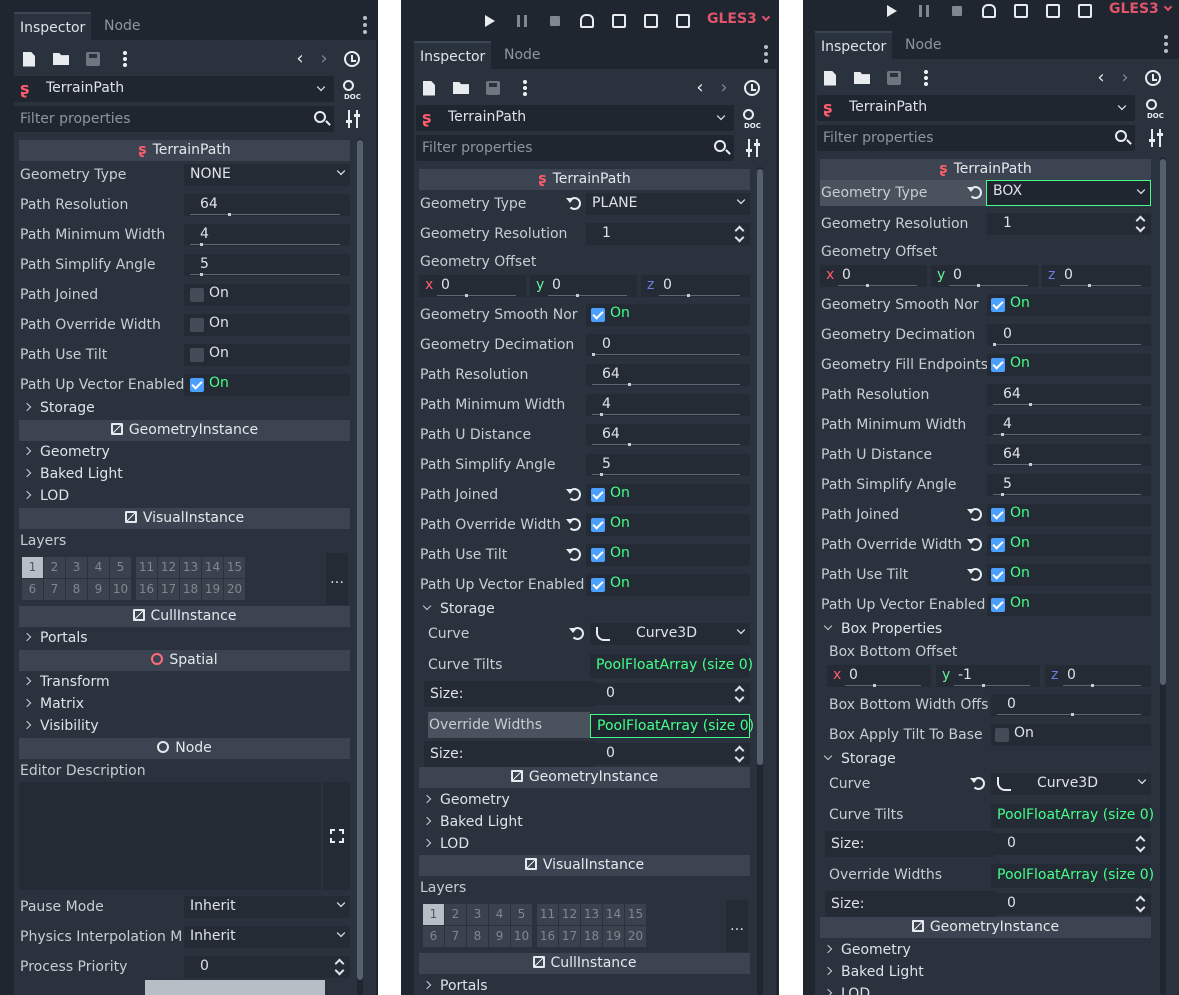 The height and width of the screenshot is (995, 1179). What do you see at coordinates (184, 748) in the screenshot?
I see `section-node: Node` at bounding box center [184, 748].